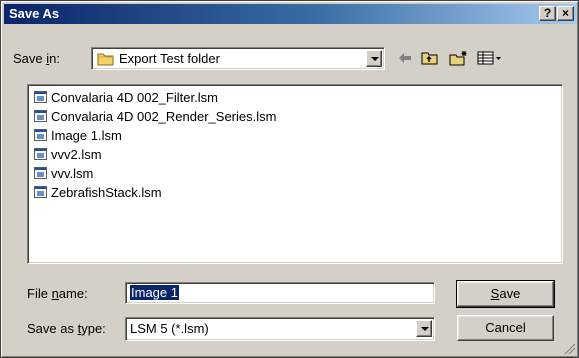 The height and width of the screenshot is (358, 579). I want to click on title-bar: Save As ? ×, so click(290, 14).